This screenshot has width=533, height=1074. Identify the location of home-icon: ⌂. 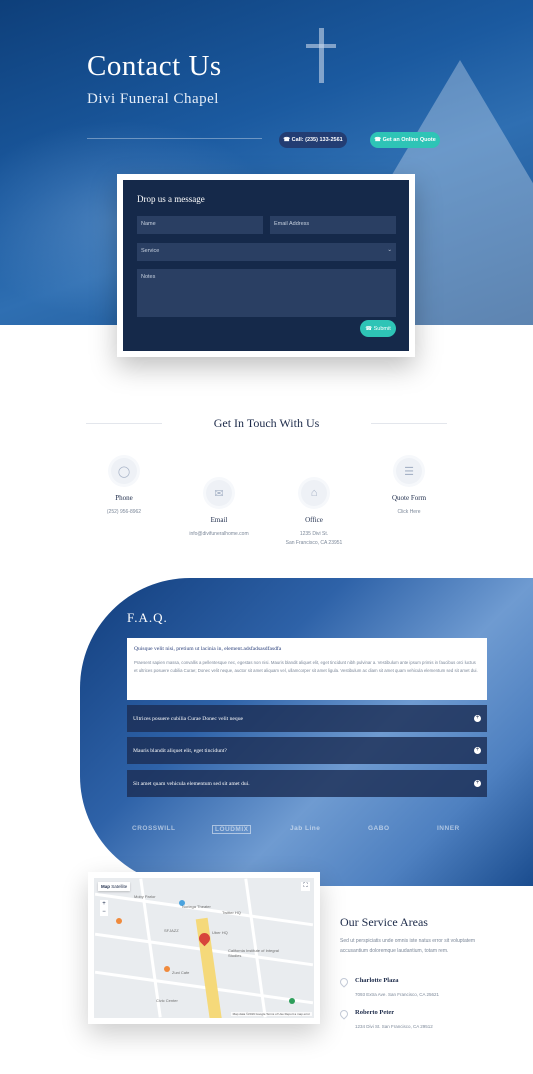
(314, 493).